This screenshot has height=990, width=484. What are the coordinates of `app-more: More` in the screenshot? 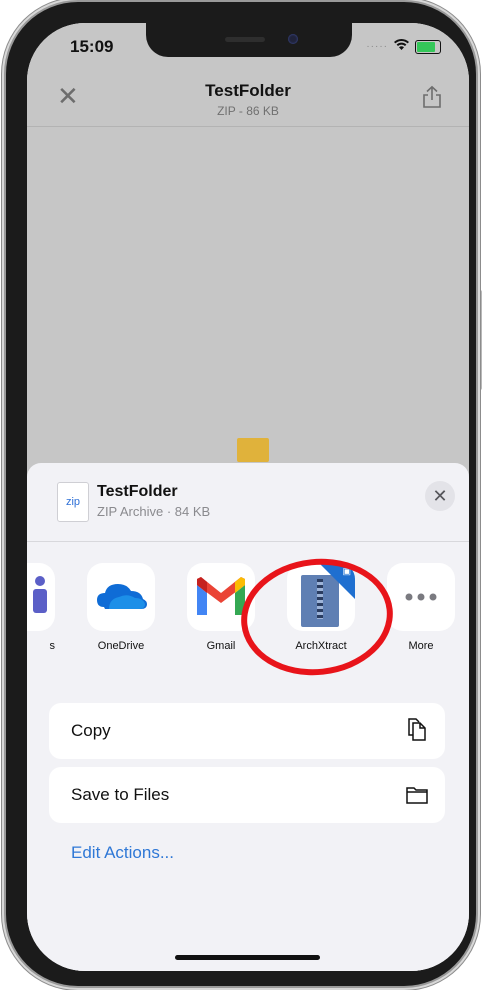 It's located at (421, 607).